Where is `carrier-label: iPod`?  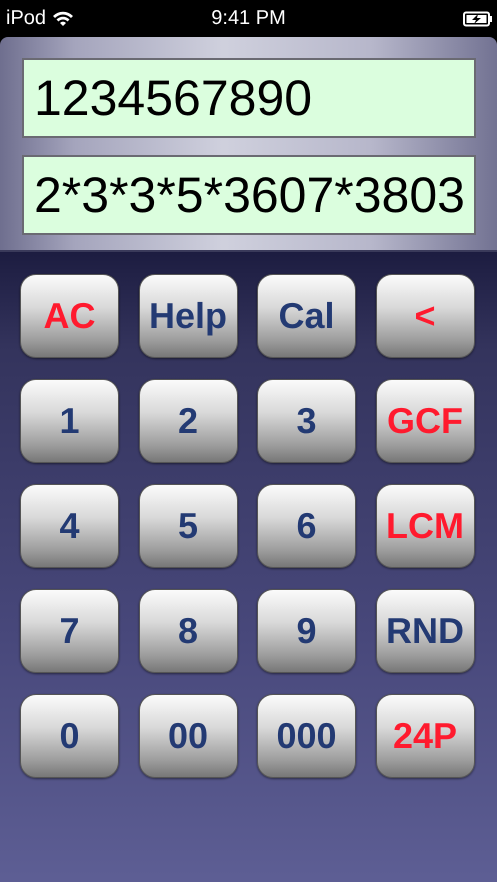
carrier-label: iPod is located at coordinates (26, 18).